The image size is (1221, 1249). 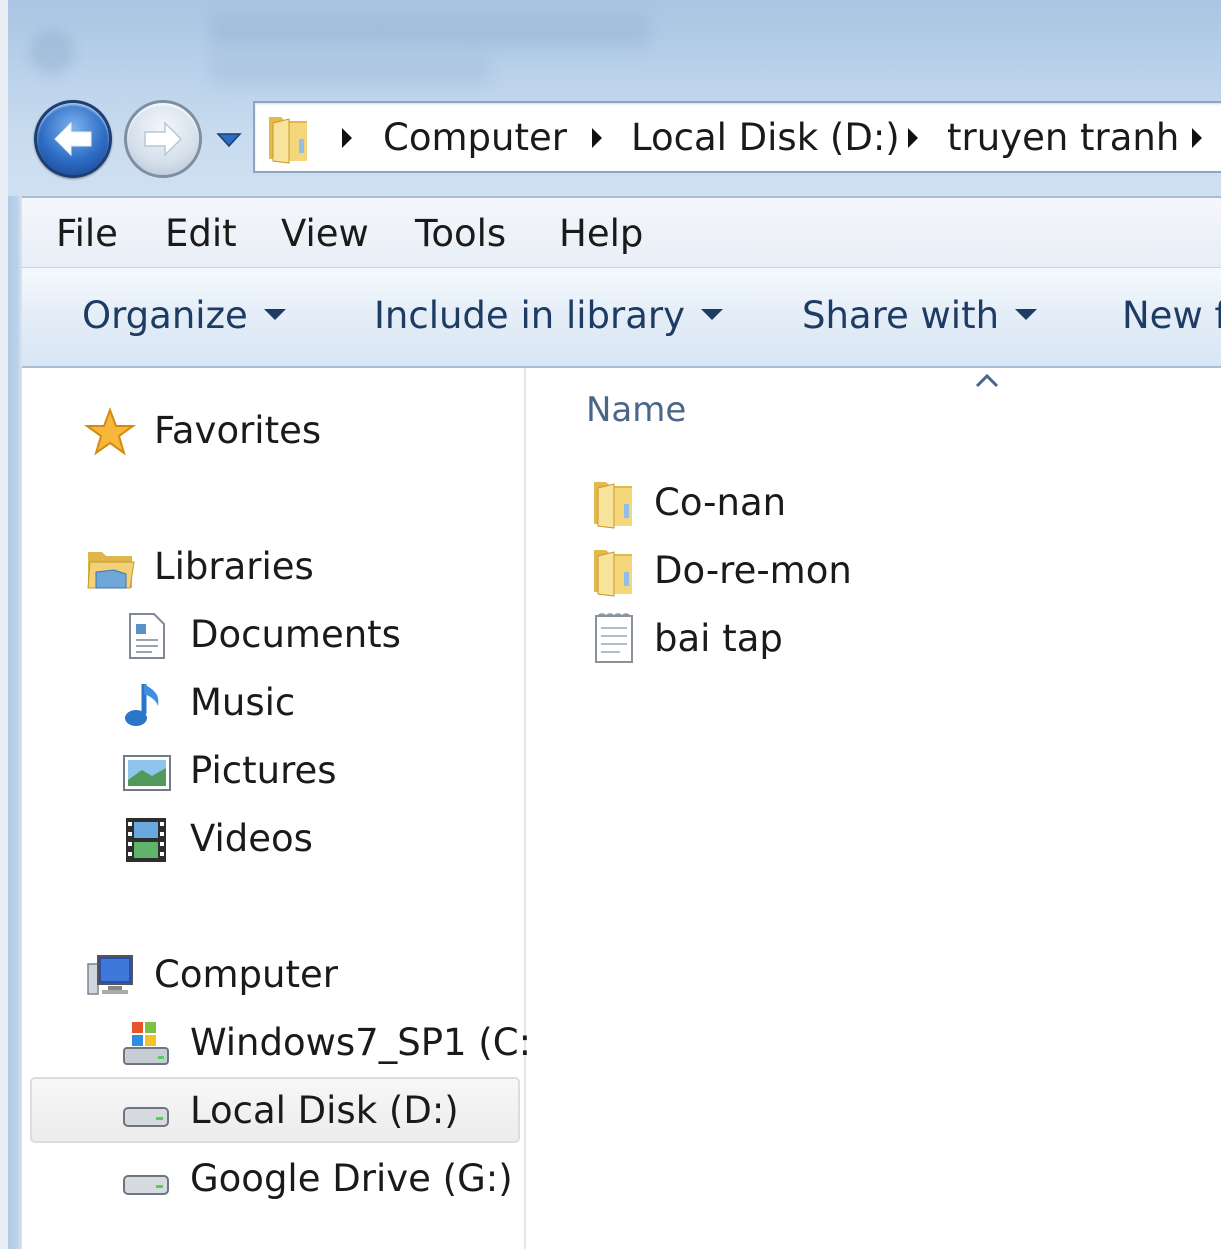 I want to click on back-button, so click(x=73, y=139).